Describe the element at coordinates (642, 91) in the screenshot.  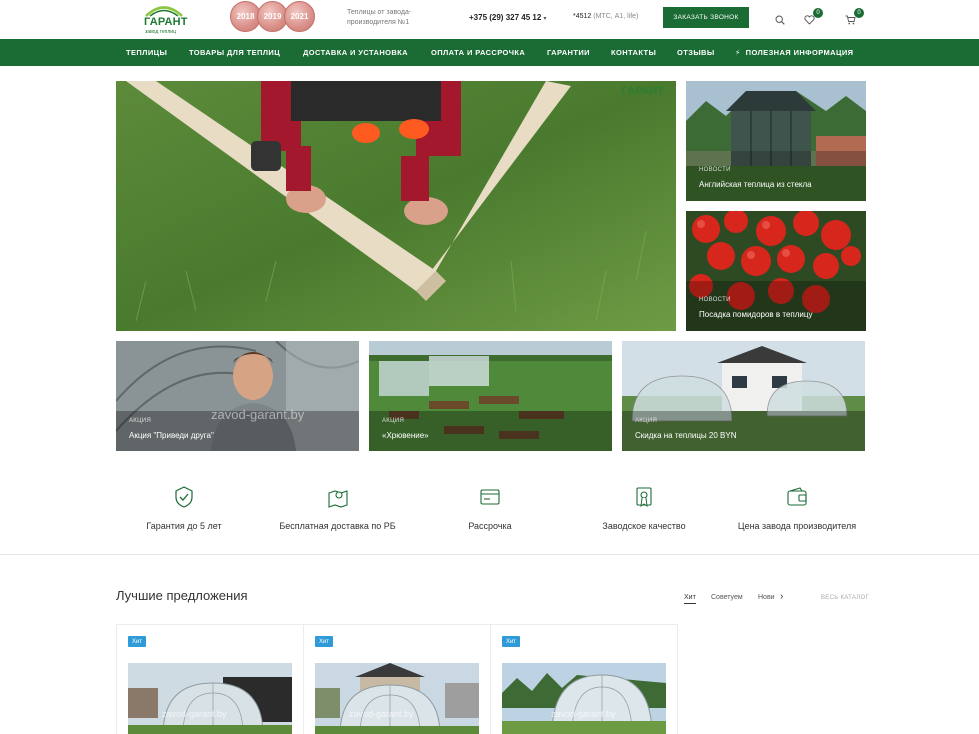
I see `hero-watermark: ГАРАНТ` at that location.